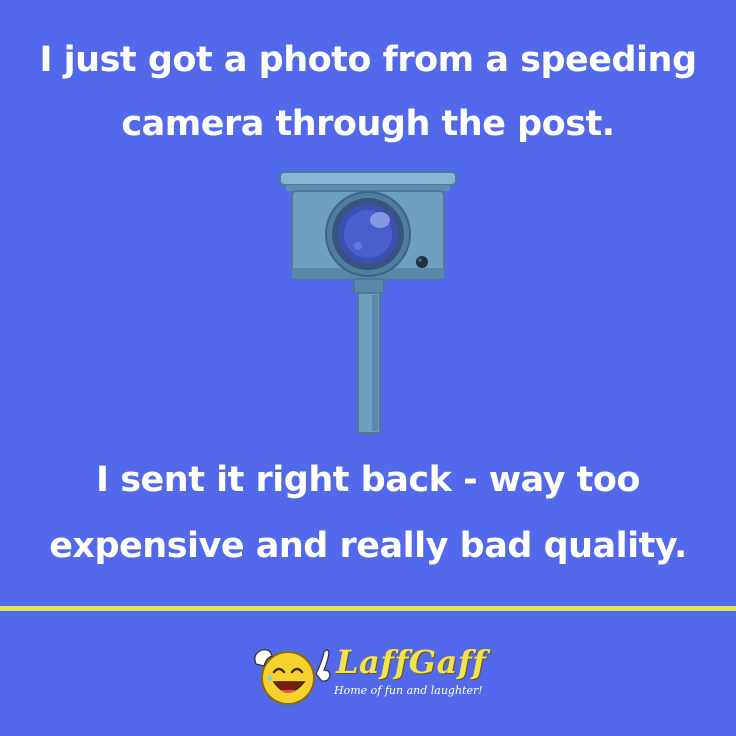 This screenshot has height=736, width=736. I want to click on divider, so click(368, 608).